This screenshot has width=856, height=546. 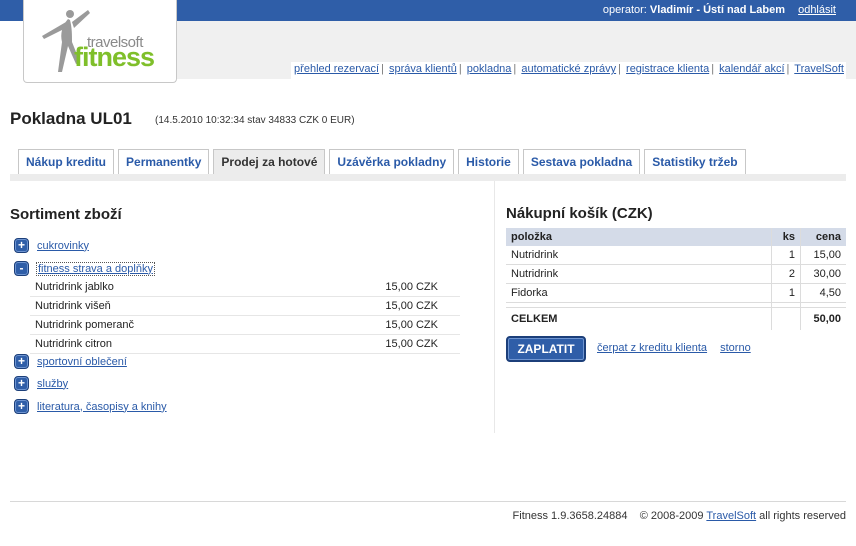 I want to click on cart-item-price: 4,50, so click(x=823, y=293).